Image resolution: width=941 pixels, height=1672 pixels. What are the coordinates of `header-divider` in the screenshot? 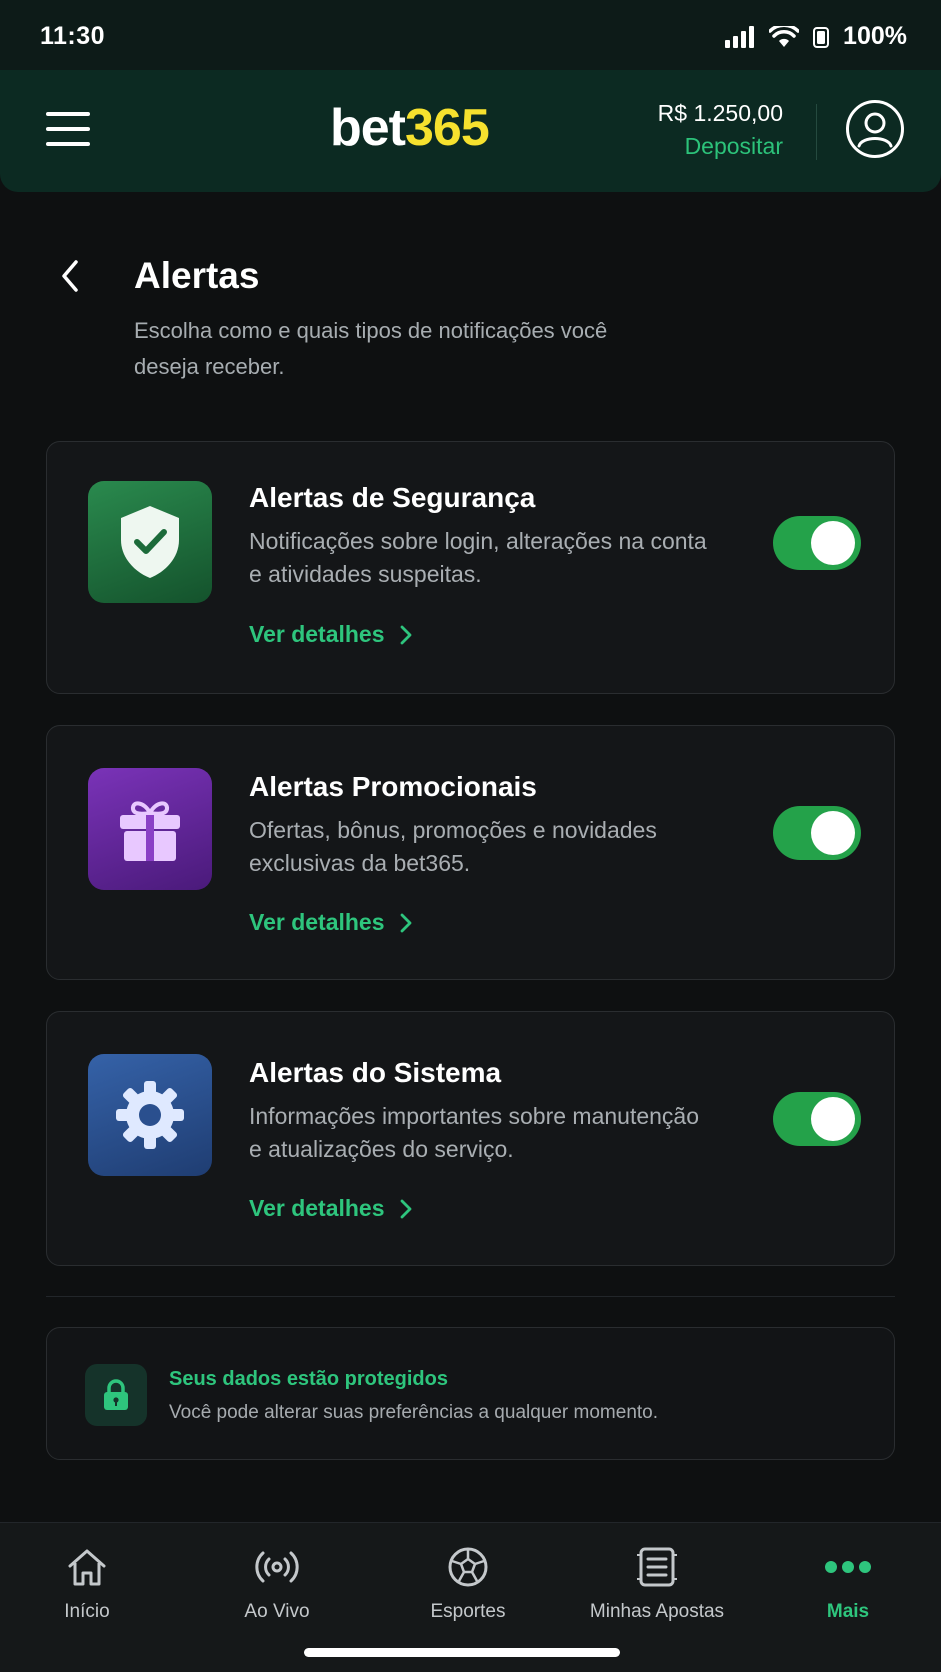 It's located at (816, 132).